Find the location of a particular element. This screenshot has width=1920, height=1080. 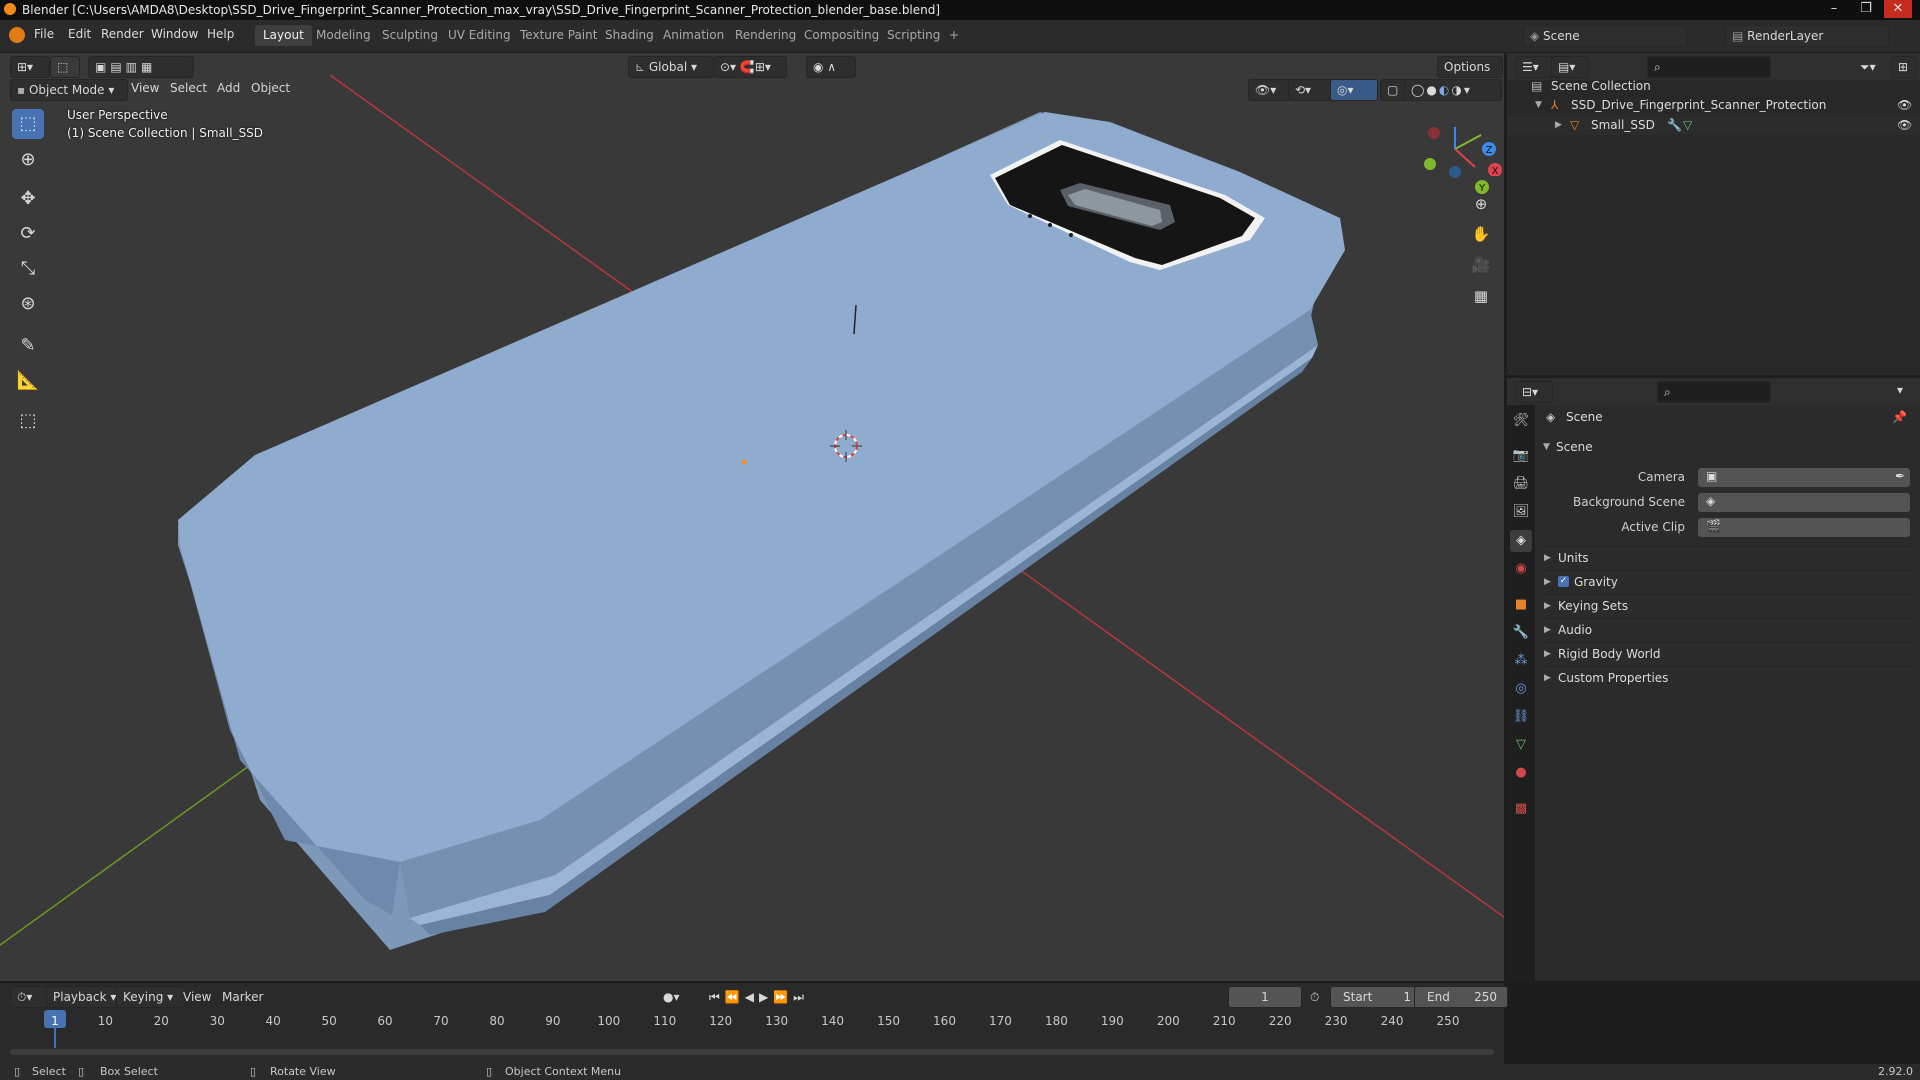

record-button: ●▾ is located at coordinates (676, 997).